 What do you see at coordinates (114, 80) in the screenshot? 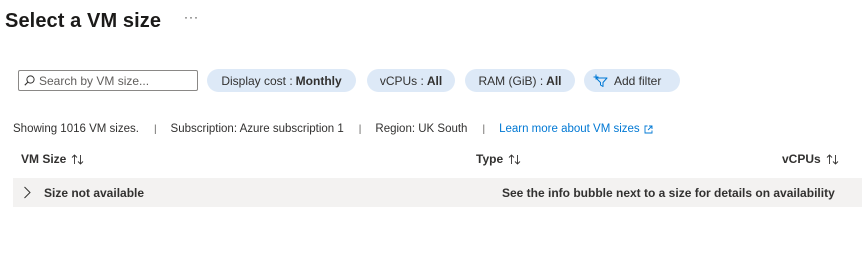
I see `search-input` at bounding box center [114, 80].